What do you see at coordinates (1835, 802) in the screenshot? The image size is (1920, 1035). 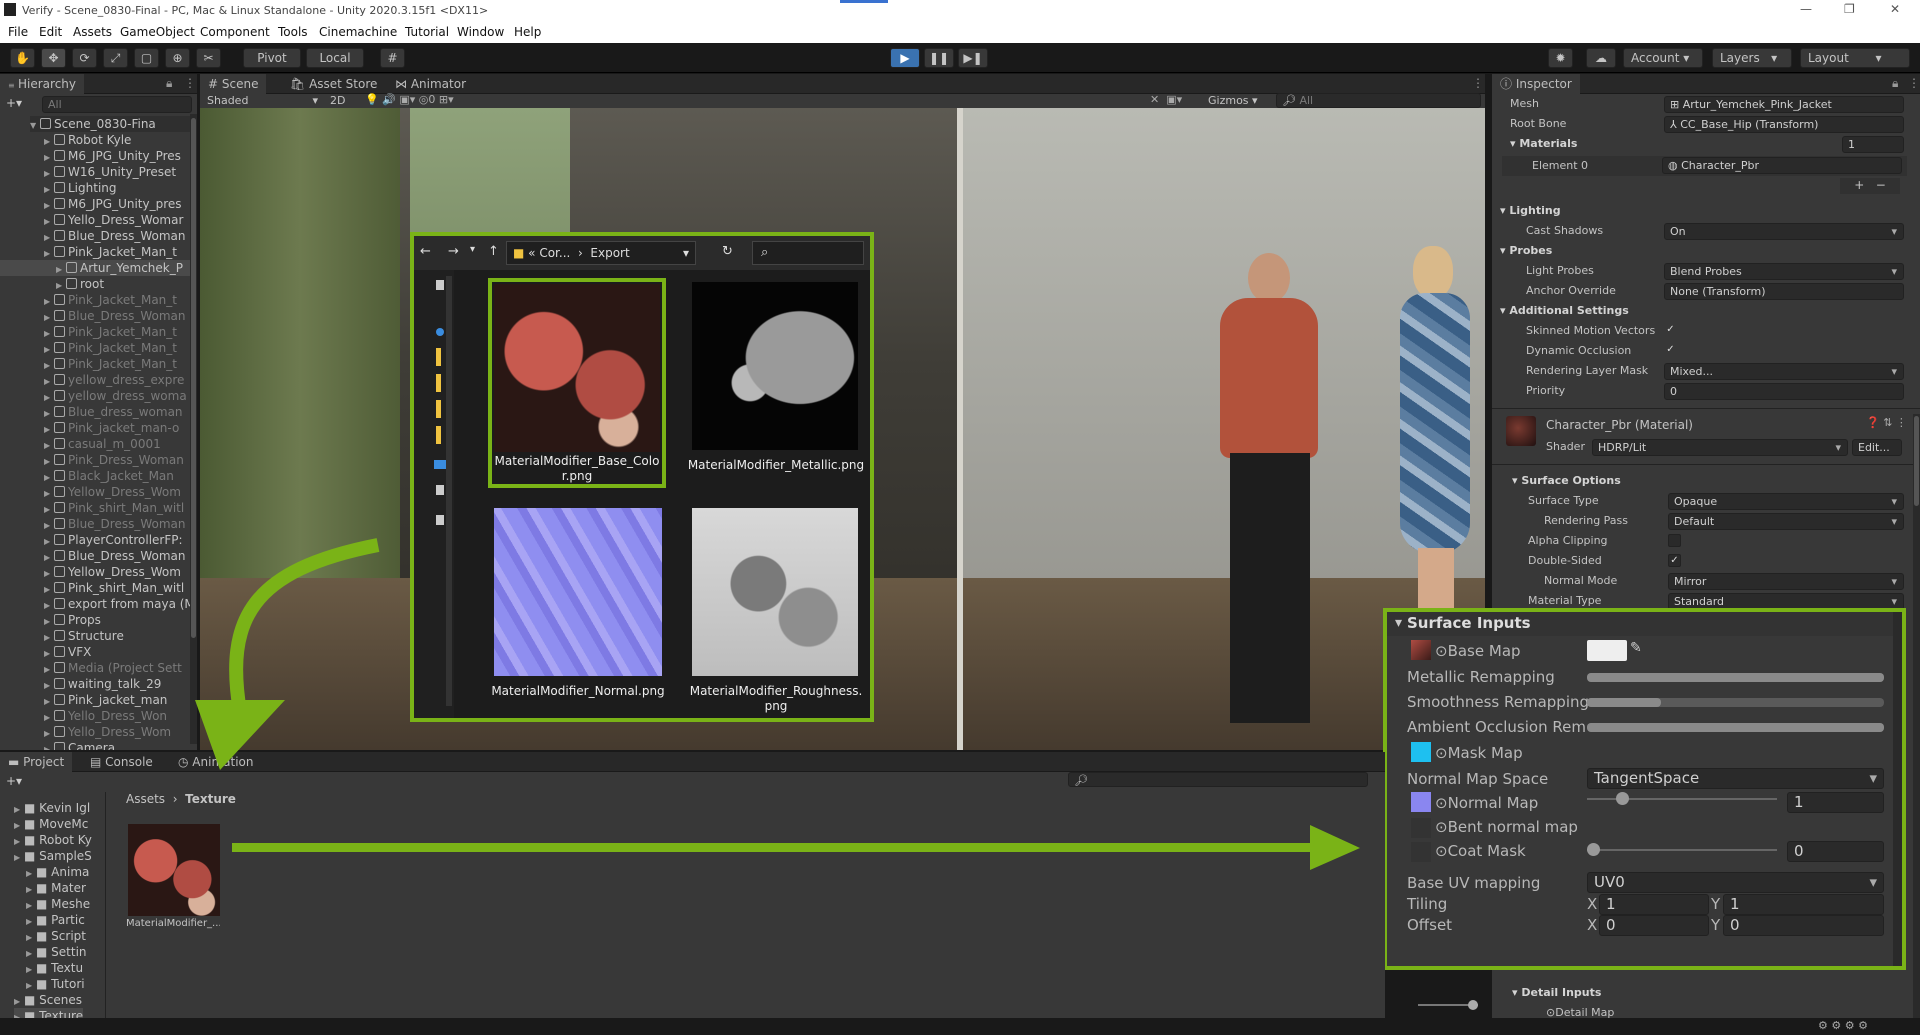 I see `normal-strength-field: 1` at bounding box center [1835, 802].